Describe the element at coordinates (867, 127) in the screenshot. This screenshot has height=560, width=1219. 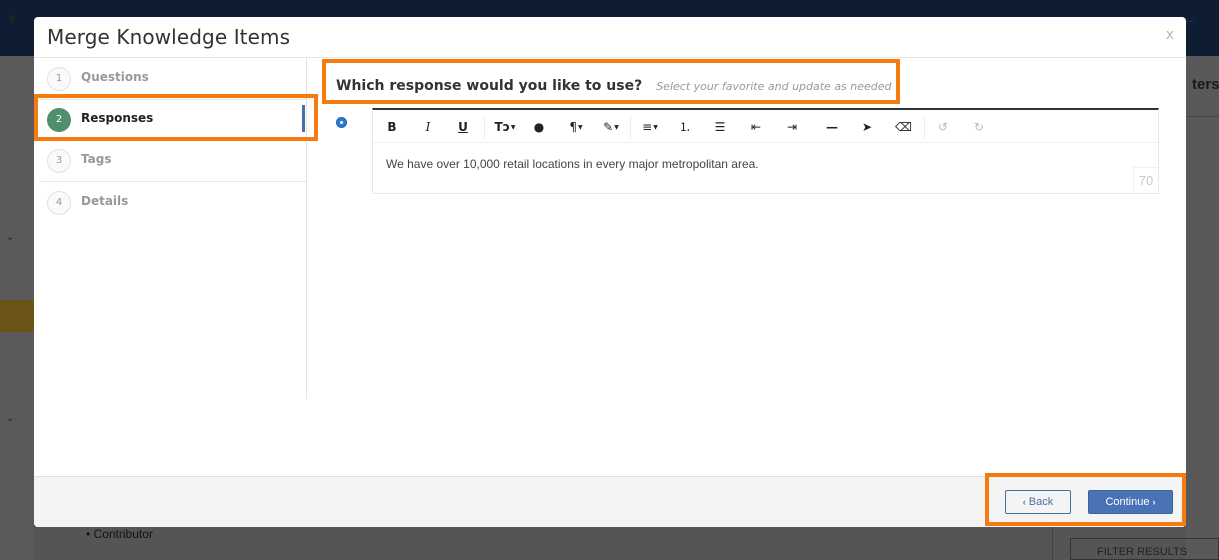
I see `select-pointer-icon: ➤` at that location.